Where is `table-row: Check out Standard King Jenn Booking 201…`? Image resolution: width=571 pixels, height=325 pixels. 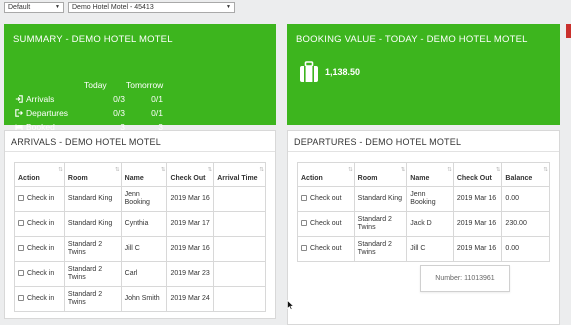
table-row: Check out Standard King Jenn Booking 201… is located at coordinates (423, 199).